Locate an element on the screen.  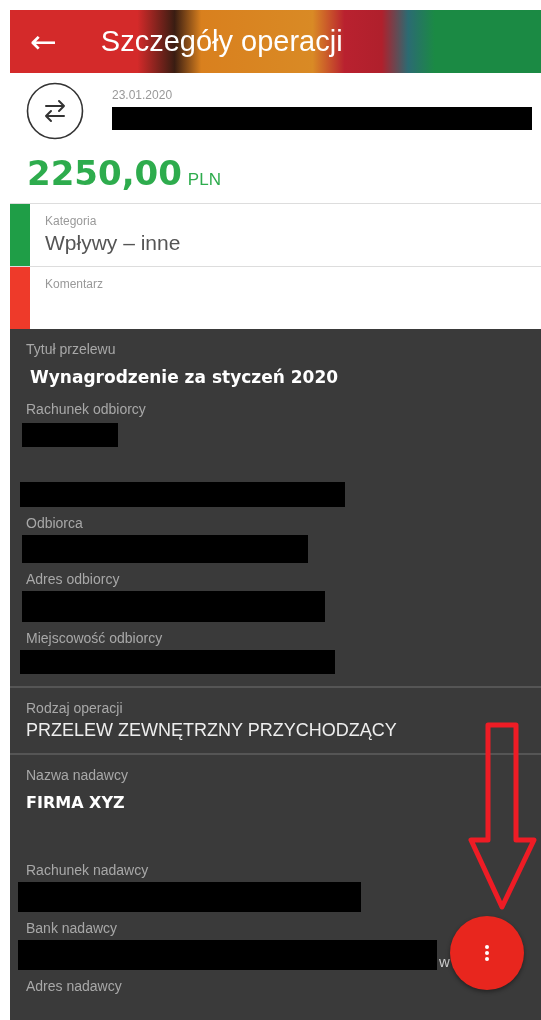
field-value: PRZELEW ZEWNĘTRZNY PRZYCHODZĄCY is located at coordinates (212, 730).